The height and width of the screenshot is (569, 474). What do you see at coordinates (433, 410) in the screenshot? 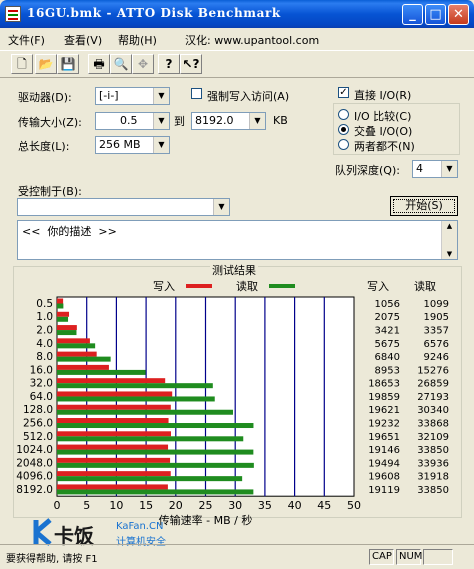
I see `read-value: 30340` at bounding box center [433, 410].